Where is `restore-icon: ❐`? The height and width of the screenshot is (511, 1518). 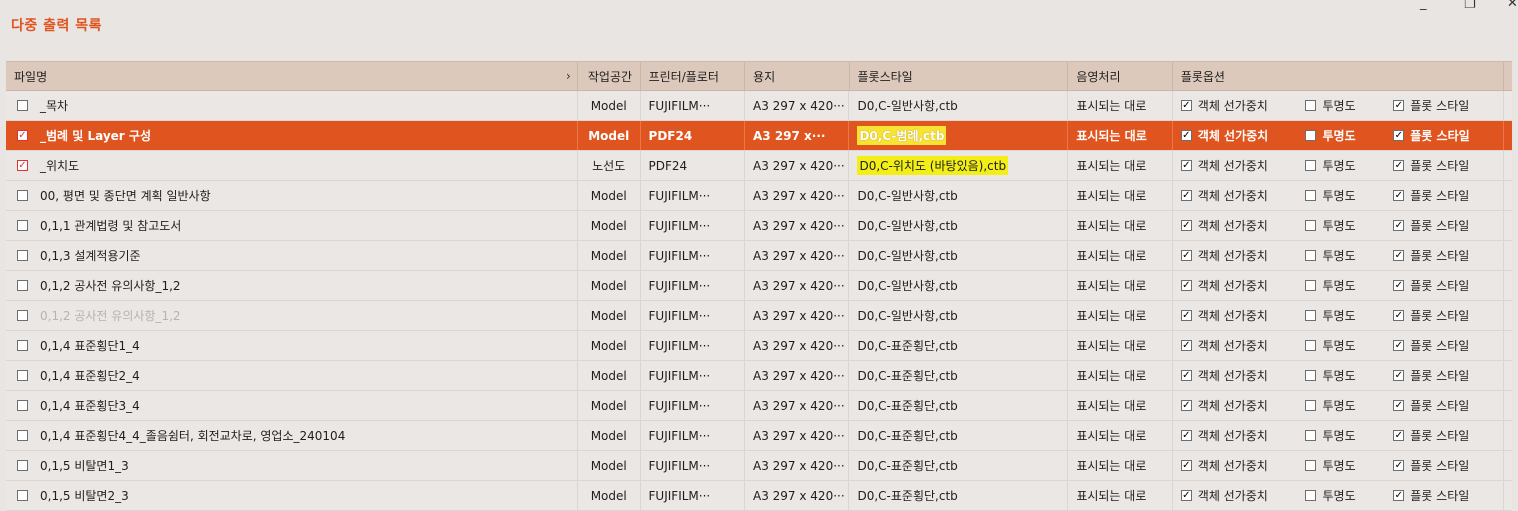 restore-icon: ❐ is located at coordinates (1470, 6).